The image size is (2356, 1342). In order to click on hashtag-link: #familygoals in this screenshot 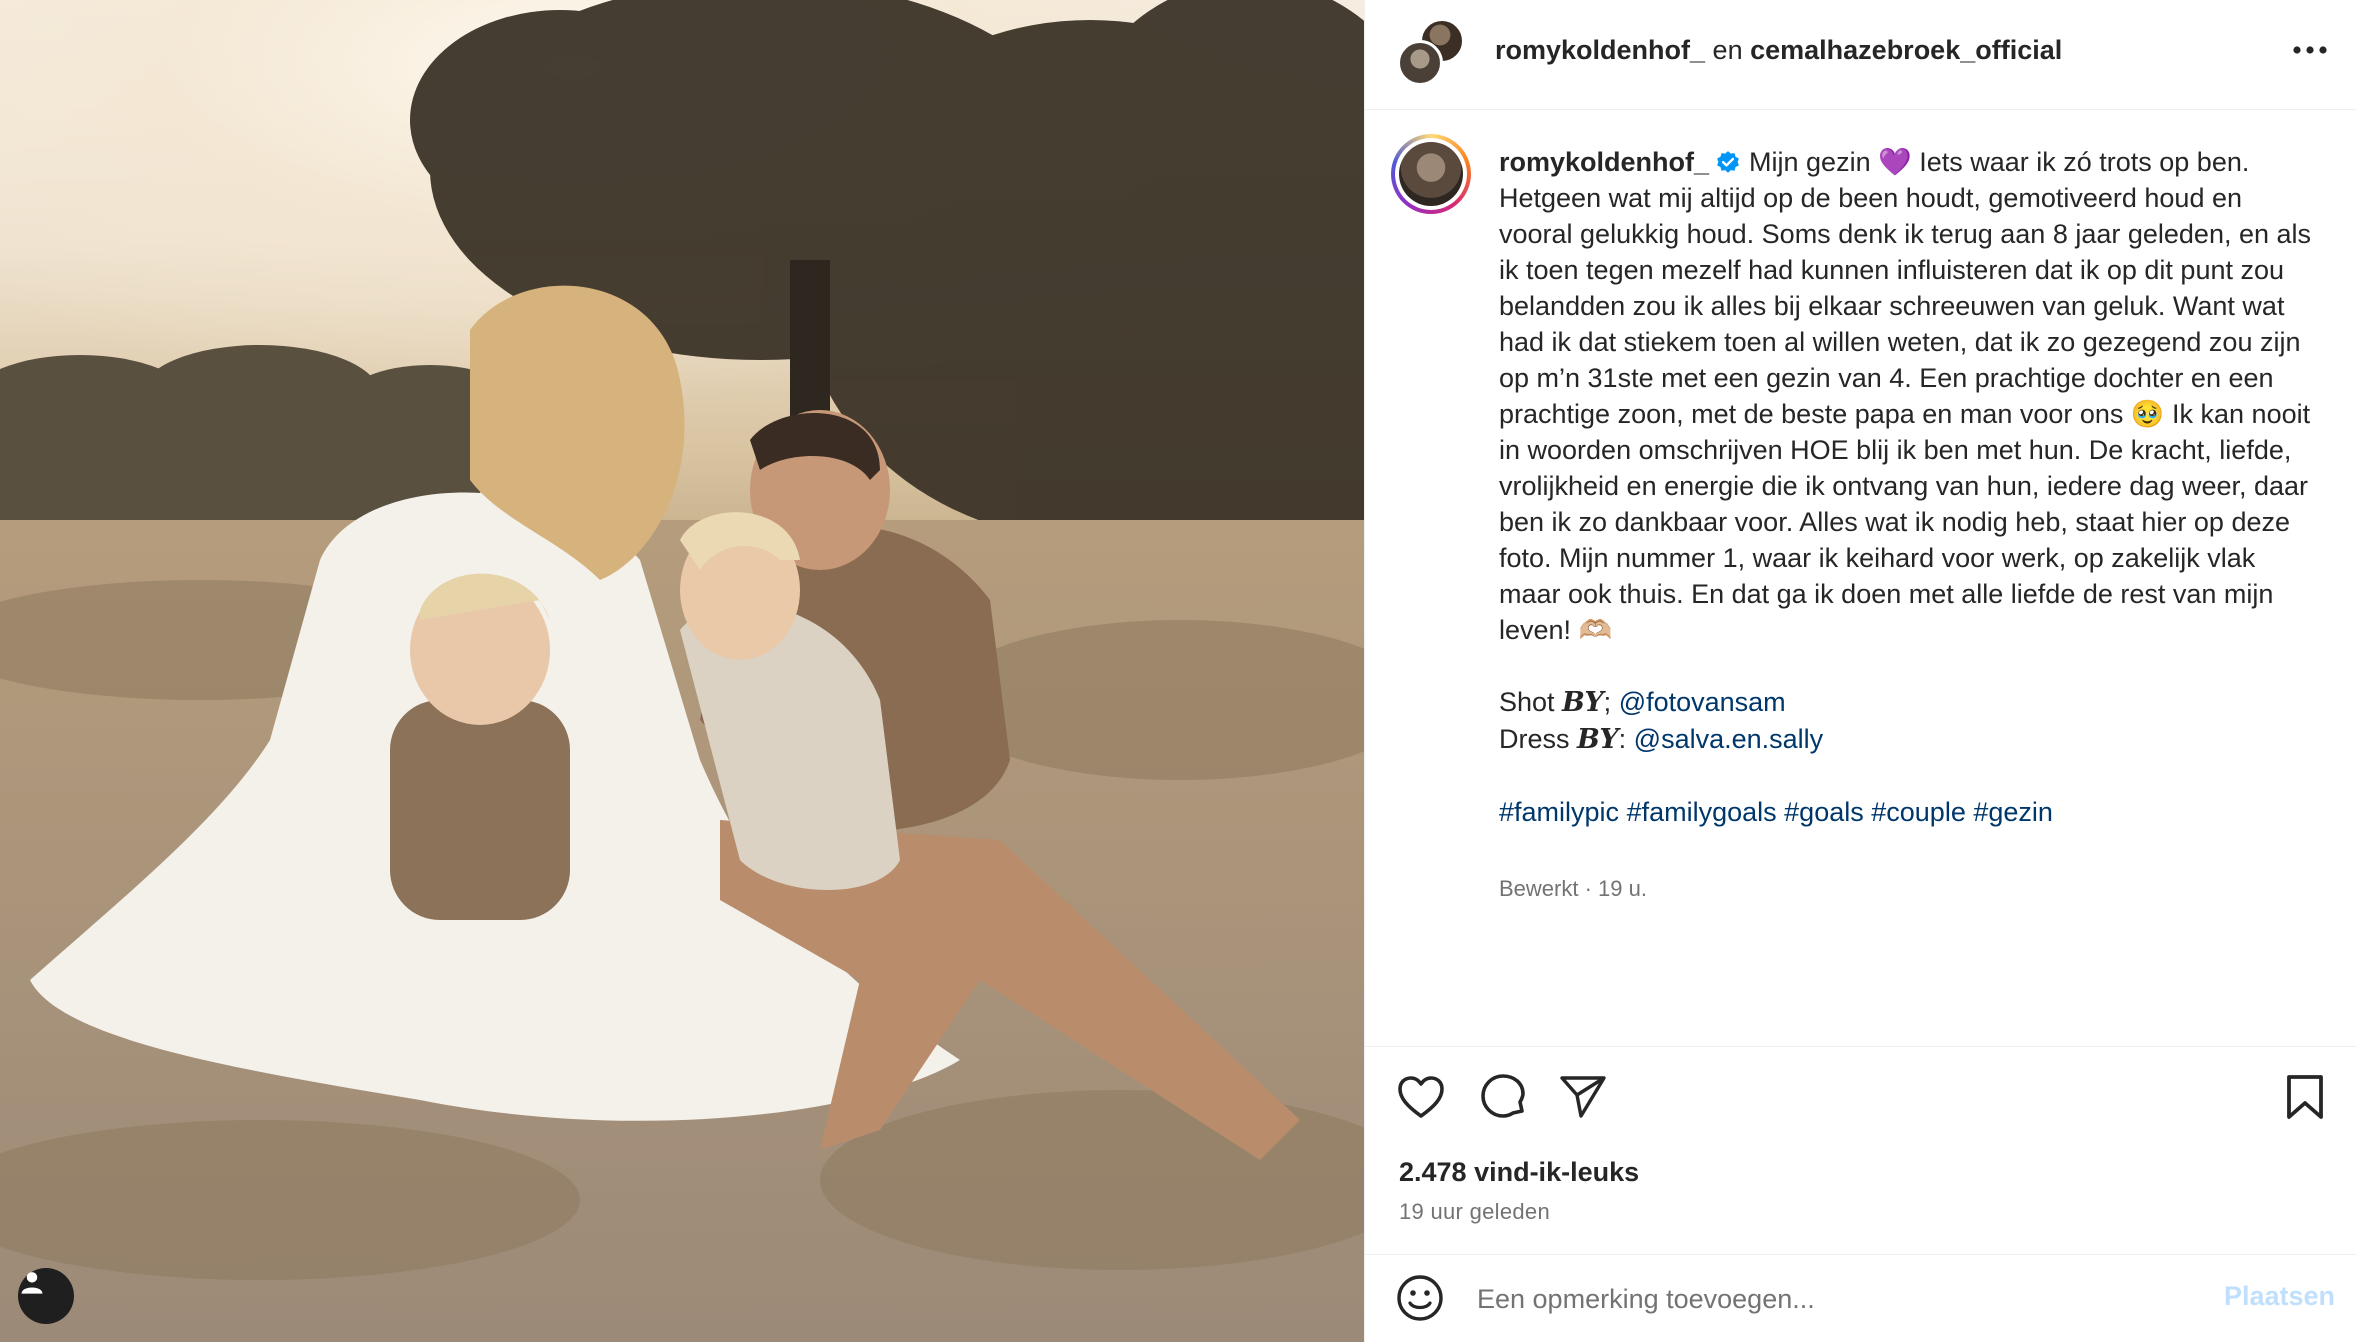, I will do `click(1702, 812)`.